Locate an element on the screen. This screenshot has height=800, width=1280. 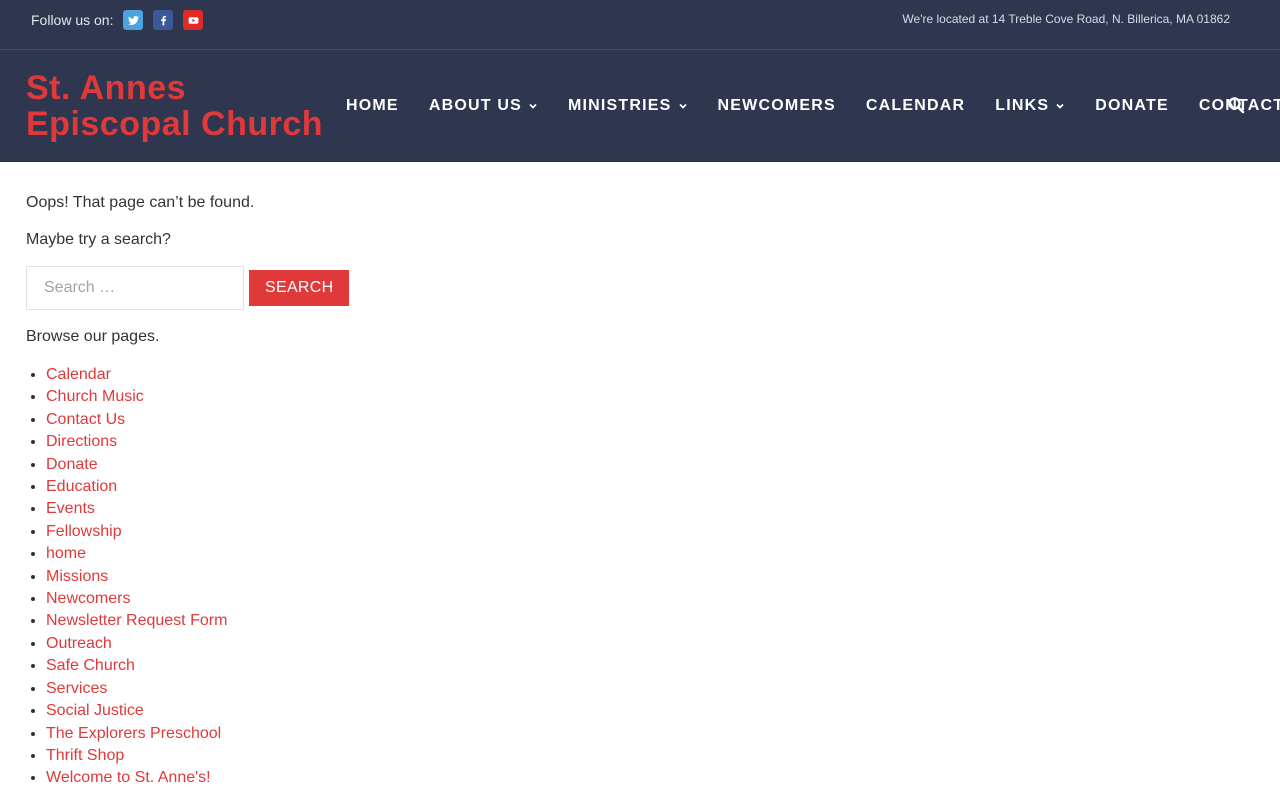
facebook-icon is located at coordinates (163, 20).